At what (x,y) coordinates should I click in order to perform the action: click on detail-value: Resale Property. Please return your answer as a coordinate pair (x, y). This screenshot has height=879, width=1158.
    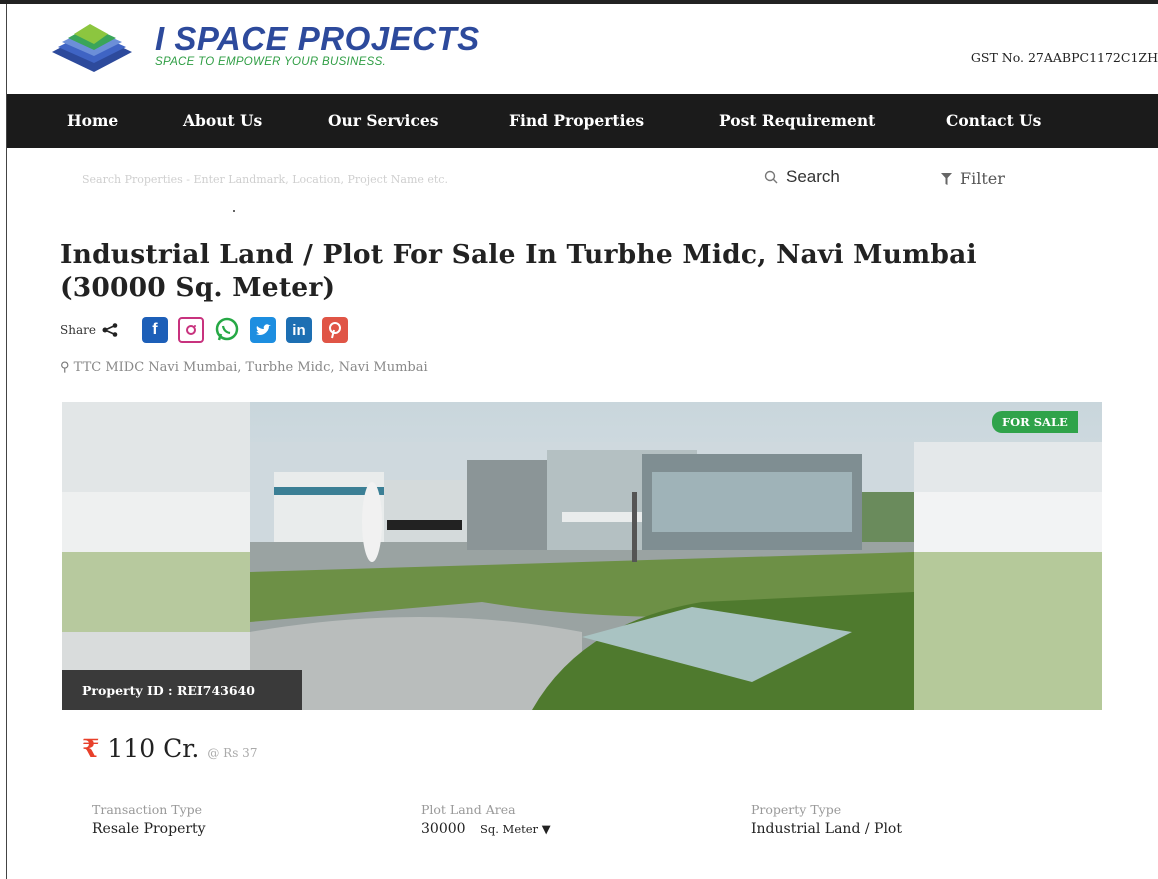
    Looking at the image, I should click on (149, 829).